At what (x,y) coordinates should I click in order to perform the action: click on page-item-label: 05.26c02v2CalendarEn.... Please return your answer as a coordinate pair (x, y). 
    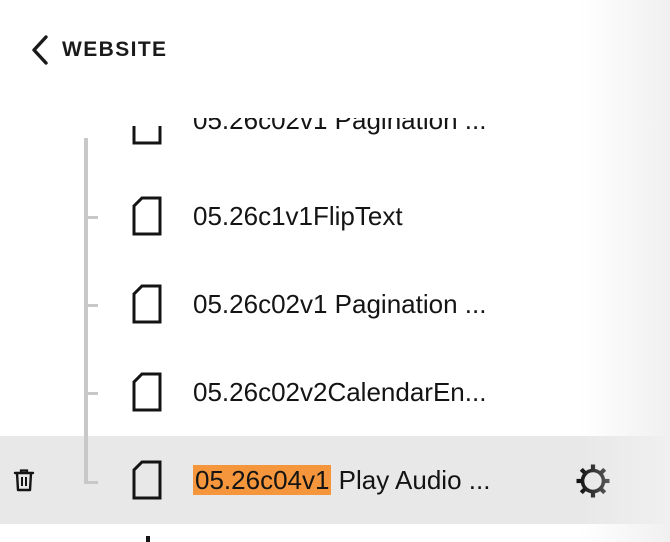
    Looking at the image, I should click on (340, 392).